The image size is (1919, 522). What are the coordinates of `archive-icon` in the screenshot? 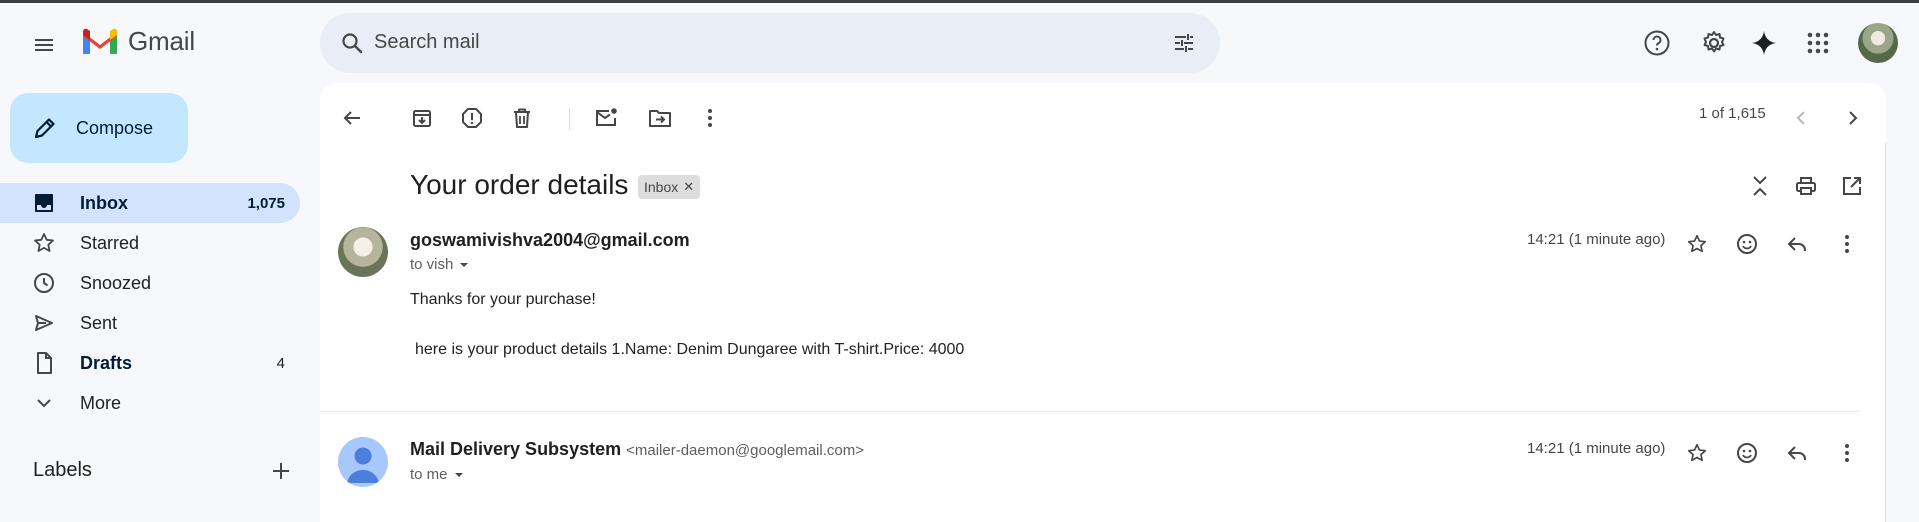 It's located at (422, 118).